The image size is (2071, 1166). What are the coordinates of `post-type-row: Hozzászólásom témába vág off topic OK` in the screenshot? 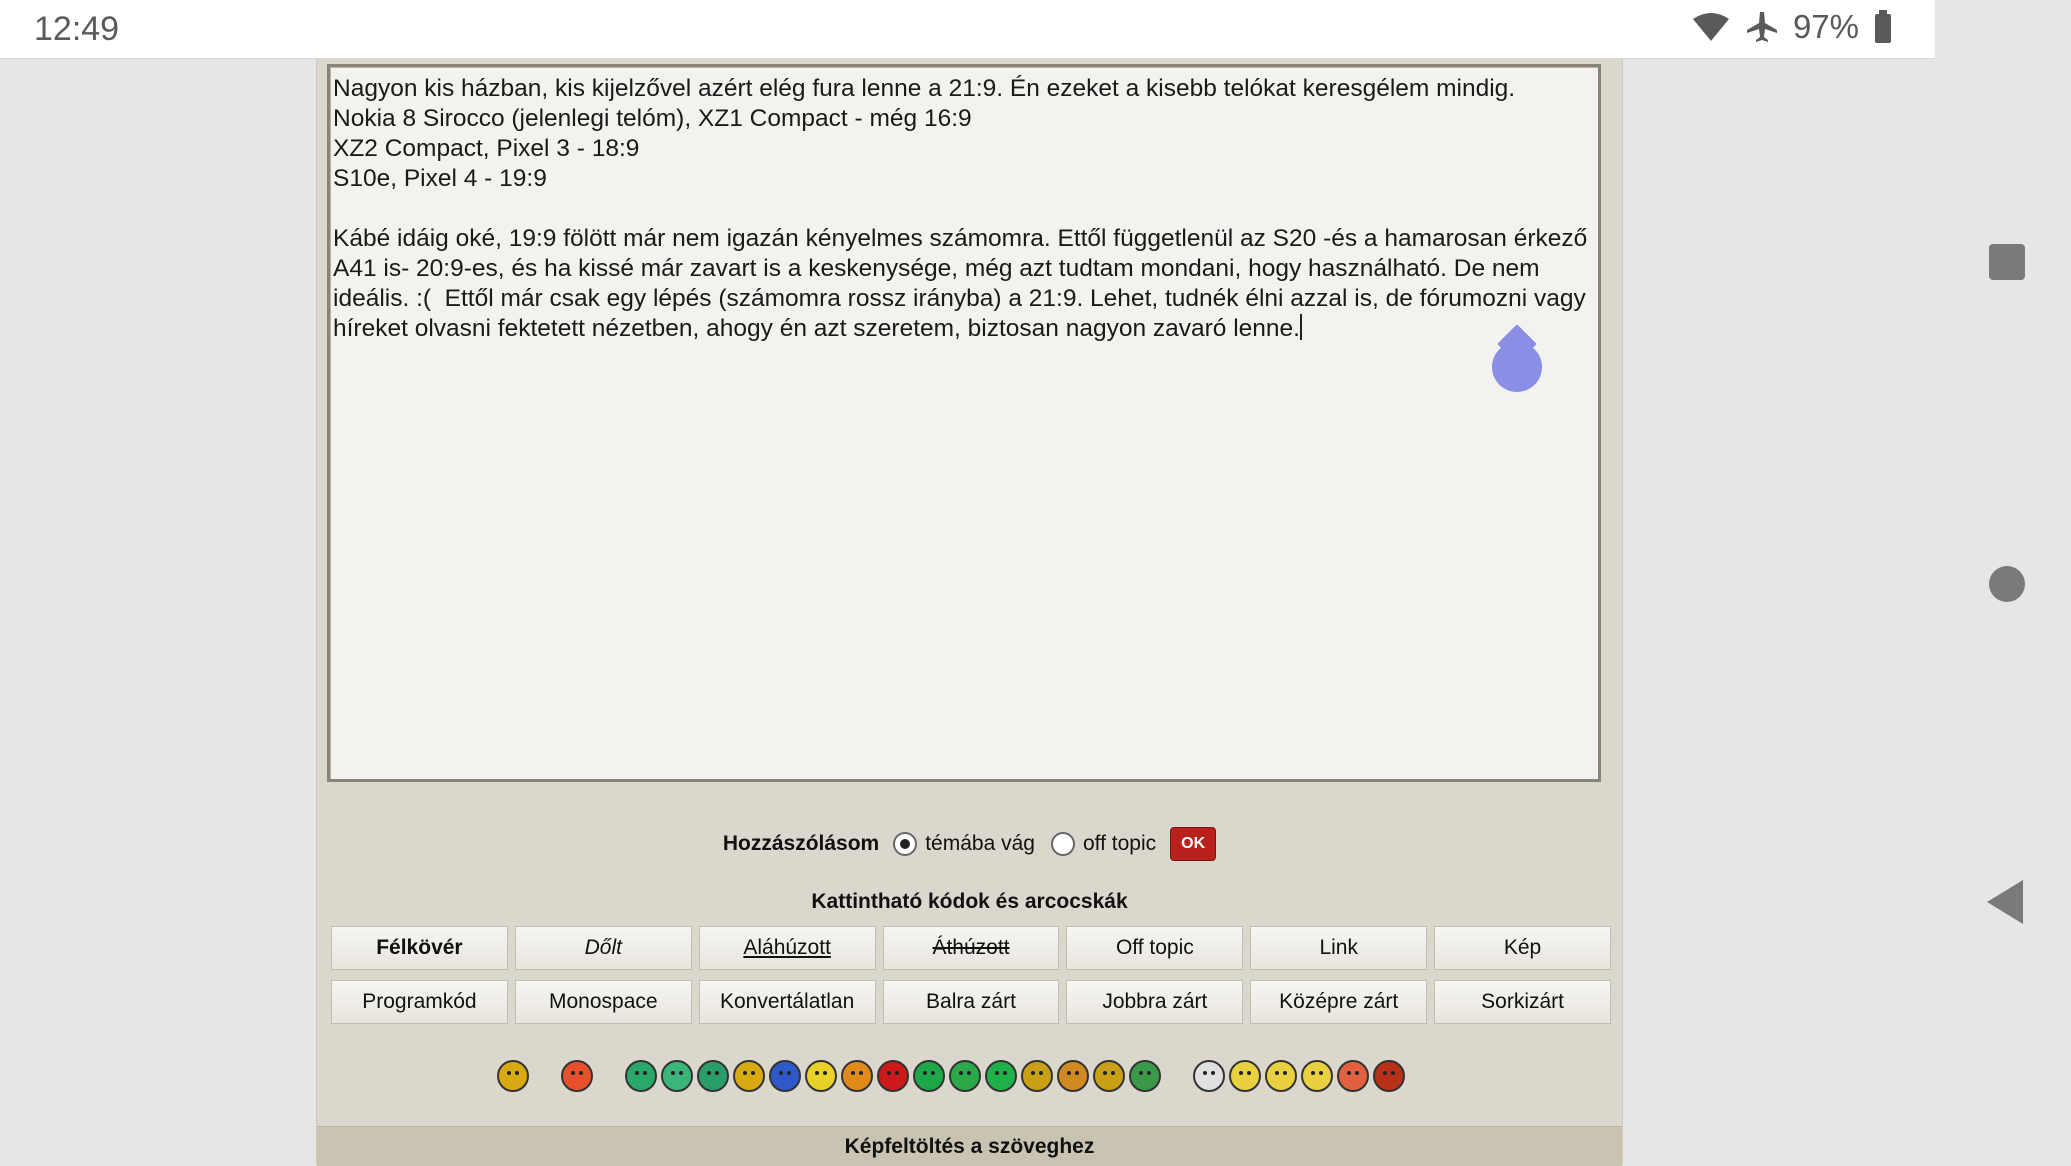 It's located at (969, 844).